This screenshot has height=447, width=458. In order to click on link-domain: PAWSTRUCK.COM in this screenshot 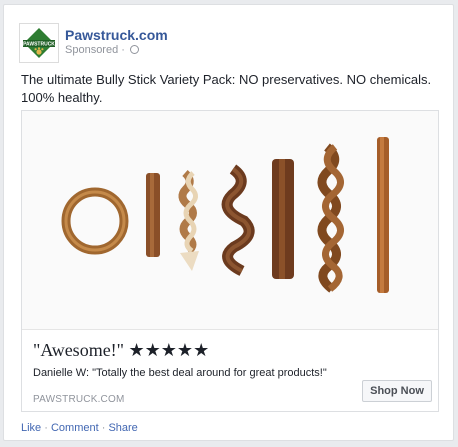, I will do `click(79, 399)`.